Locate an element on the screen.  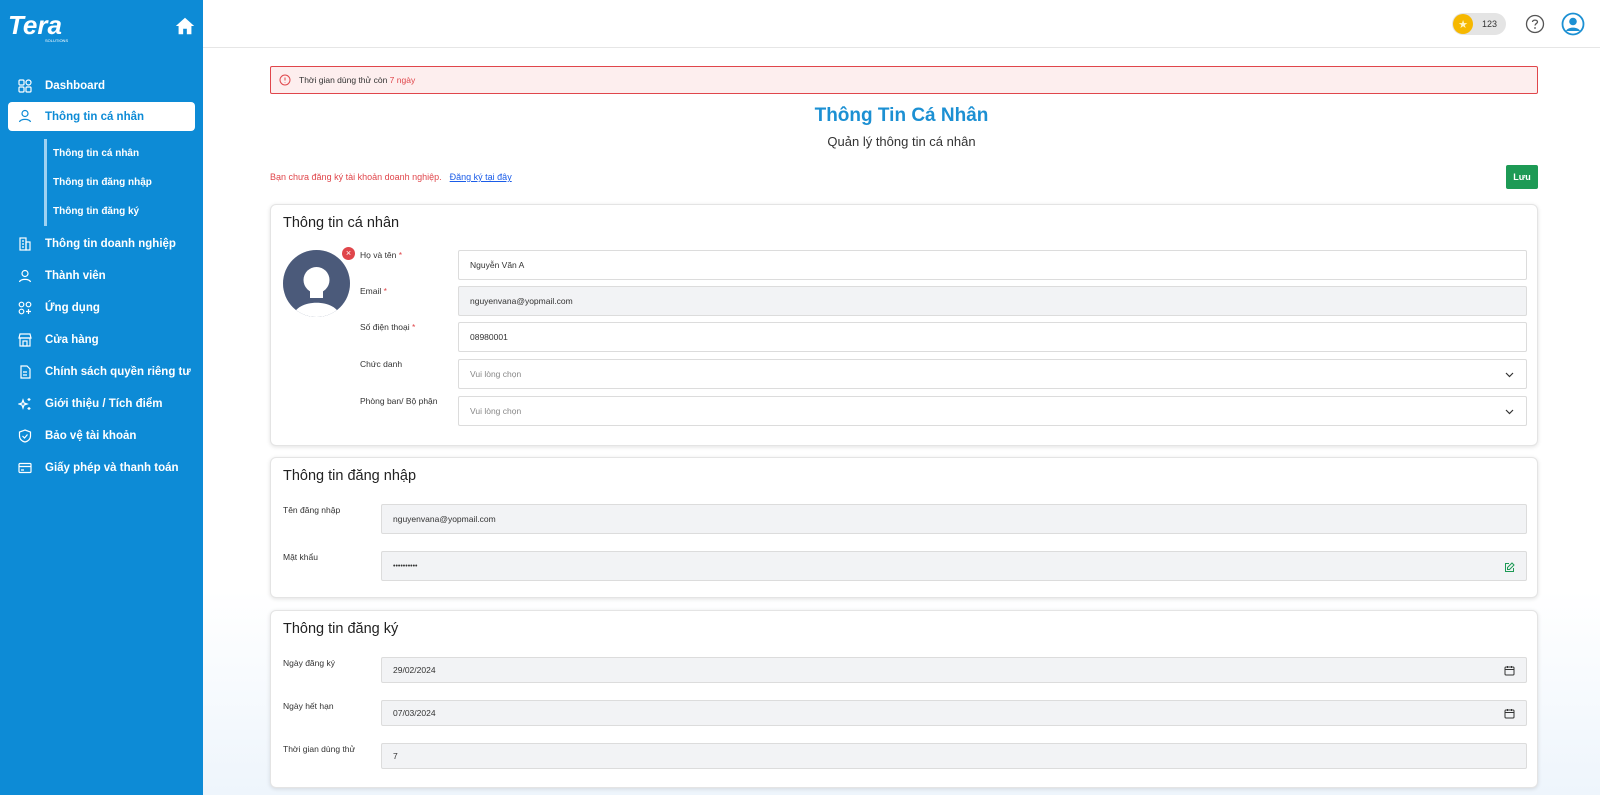
sidebar-subitem-registration: Thông tin đăng ký is located at coordinates (125, 211).